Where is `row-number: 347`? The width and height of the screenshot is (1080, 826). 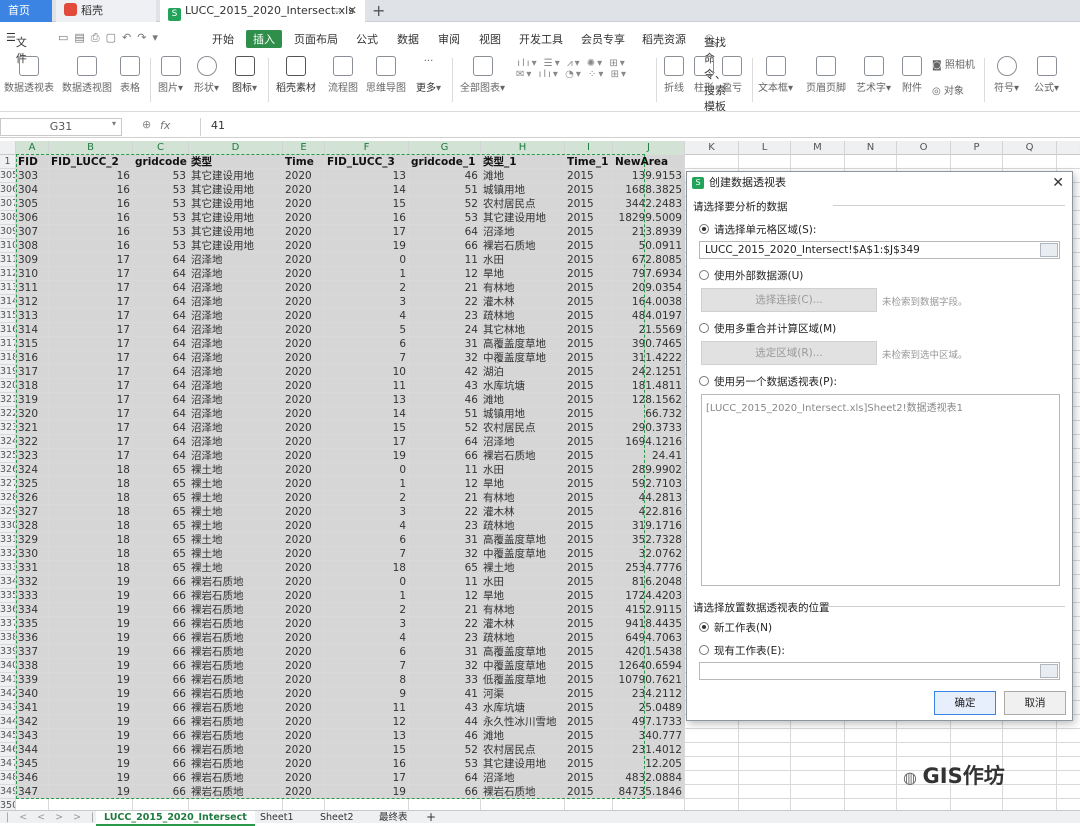 row-number: 347 is located at coordinates (8, 764).